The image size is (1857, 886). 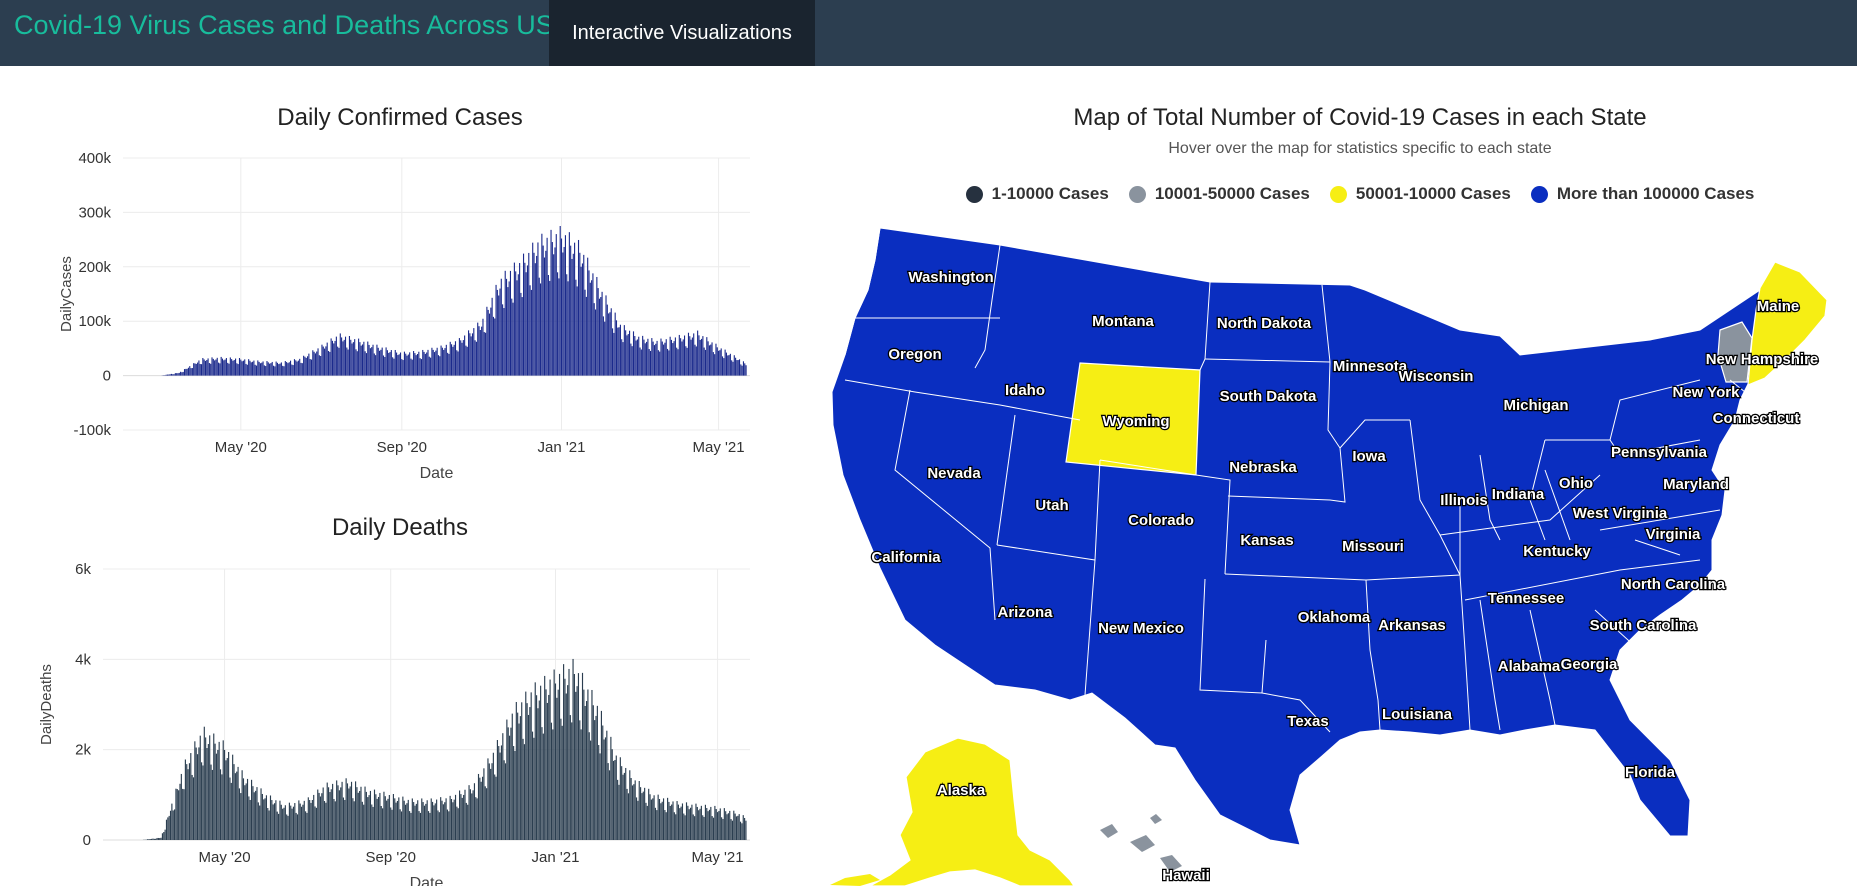 I want to click on legend-item-1-10000: 1-10000 Cases, so click(x=1037, y=194).